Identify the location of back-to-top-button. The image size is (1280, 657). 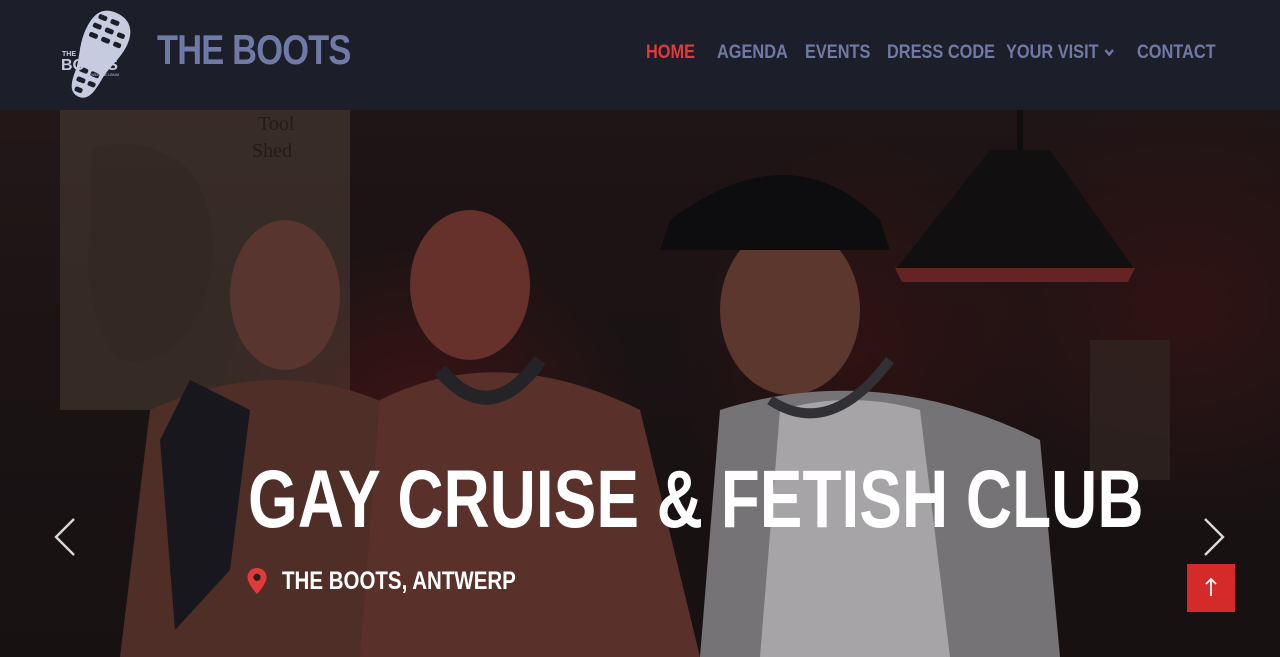
(1211, 588).